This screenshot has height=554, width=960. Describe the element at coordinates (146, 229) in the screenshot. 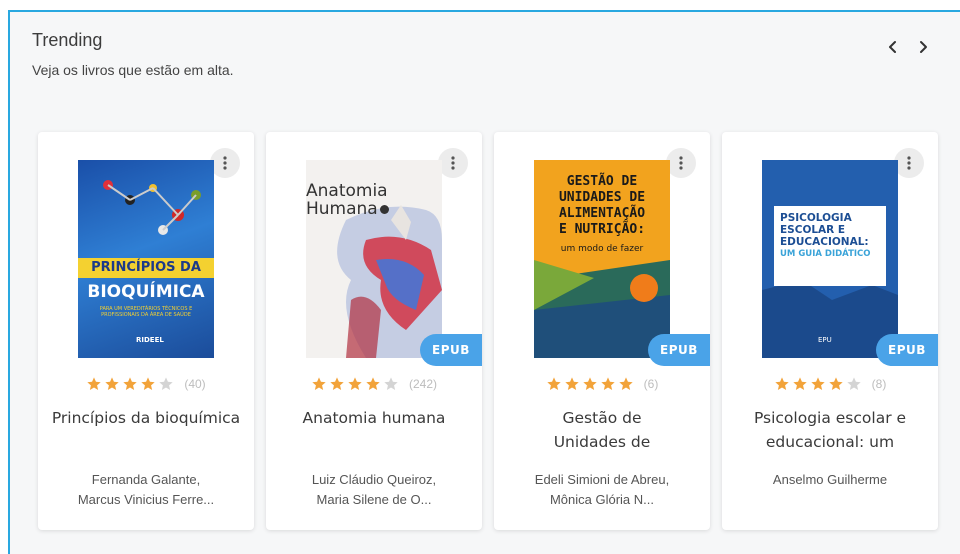

I see `cover-art` at that location.